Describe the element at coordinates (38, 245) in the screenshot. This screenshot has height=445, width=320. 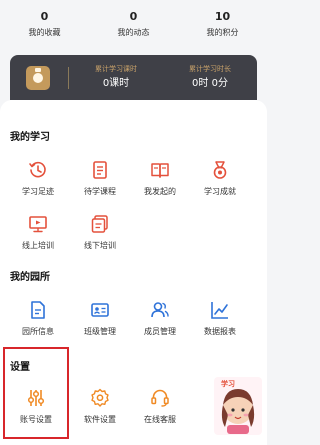
I see `menu-item-label: 线上培训` at that location.